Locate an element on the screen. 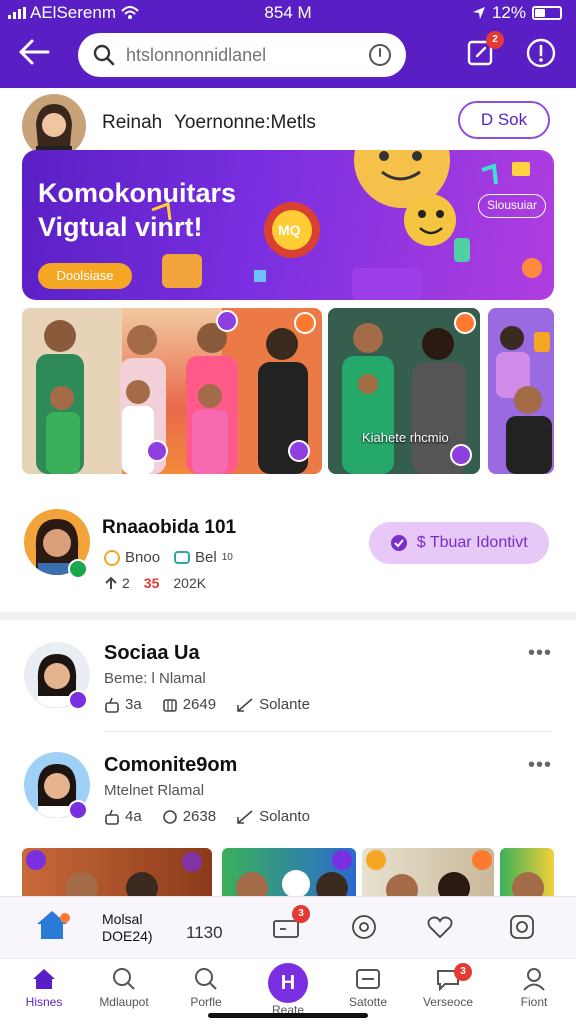 The height and width of the screenshot is (1024, 576). list-item-subtitle: Mtelnet Rlamal is located at coordinates (154, 790).